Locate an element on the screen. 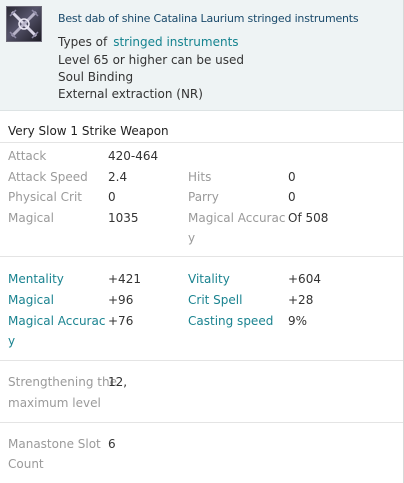 This screenshot has height=483, width=404. manastone-slot-value: 6 is located at coordinates (112, 444).